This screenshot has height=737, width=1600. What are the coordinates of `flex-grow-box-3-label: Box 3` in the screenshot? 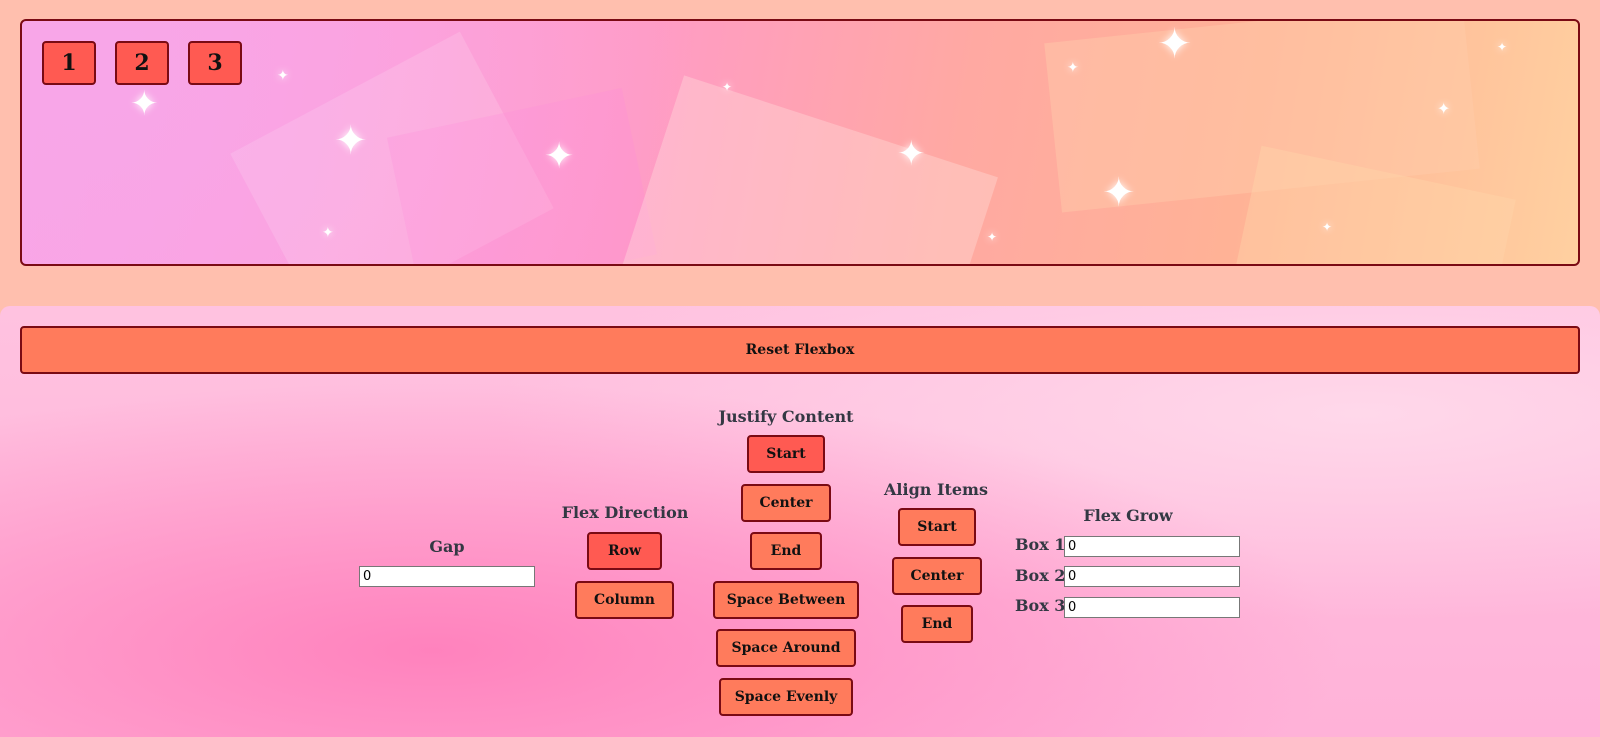 It's located at (1040, 605).